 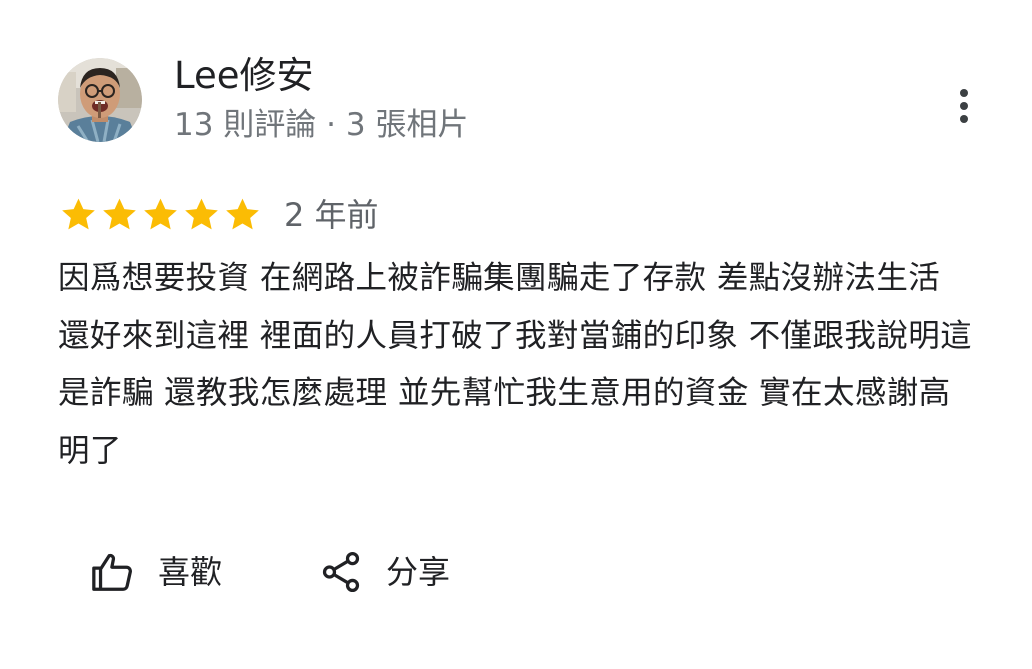 I want to click on star-rating, so click(x=160, y=215).